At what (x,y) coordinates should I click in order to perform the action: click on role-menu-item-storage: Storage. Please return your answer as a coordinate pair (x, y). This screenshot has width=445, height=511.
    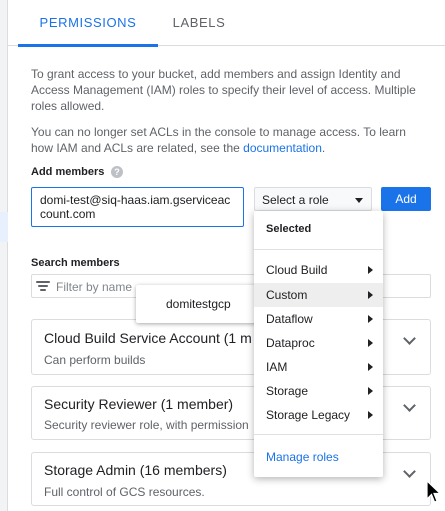
    Looking at the image, I should click on (318, 391).